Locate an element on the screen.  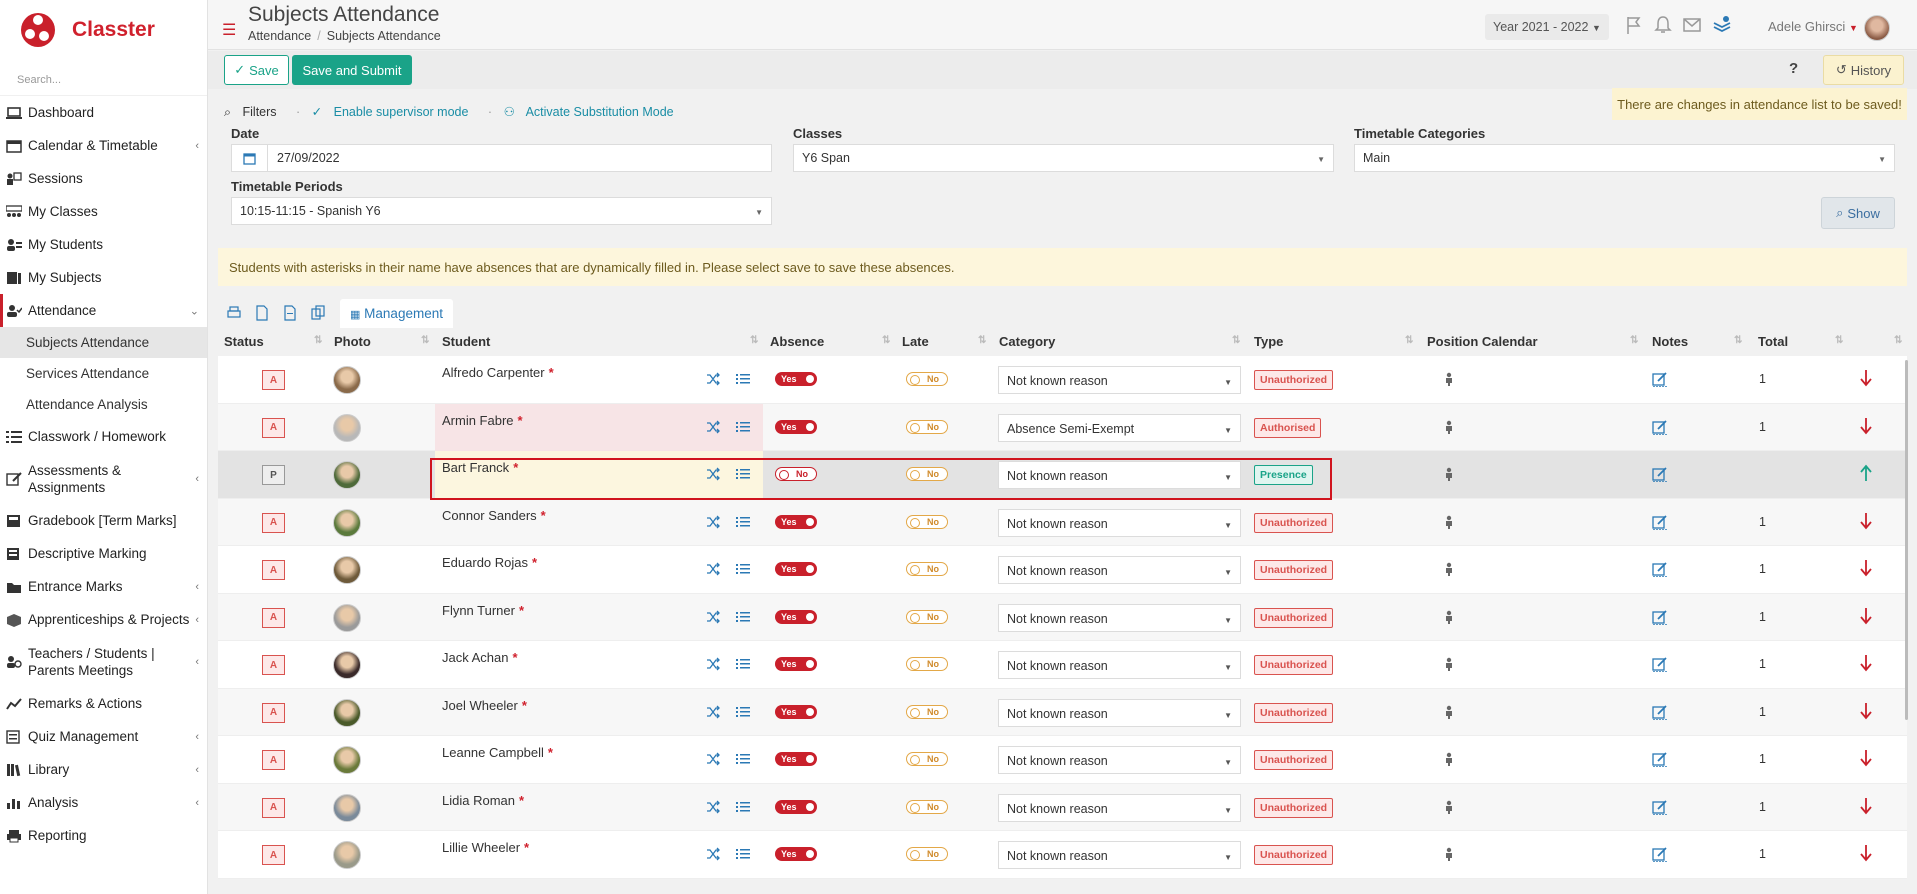
sidebar-item-entrance-marks: Entrance Marks ‹ is located at coordinates (103, 586).